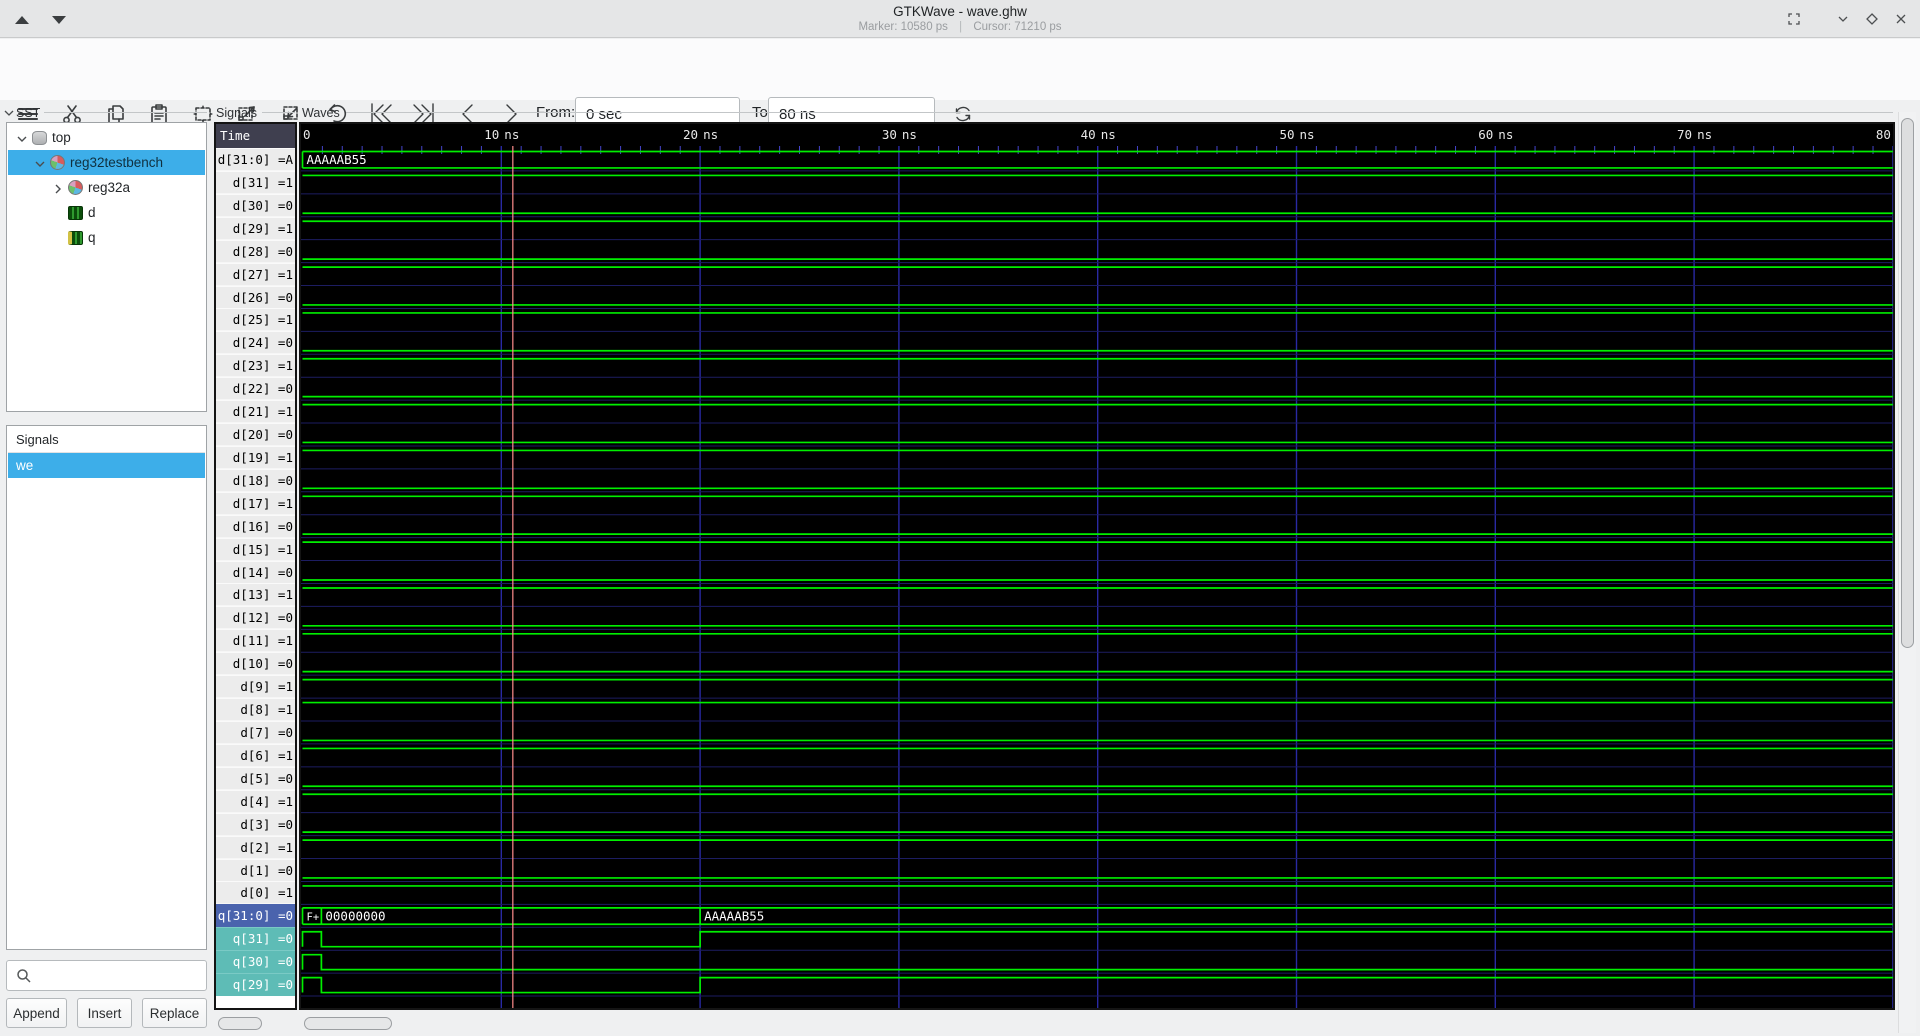 Image resolution: width=1920 pixels, height=1036 pixels. I want to click on wave-vscrollbar-thumb, so click(1907, 383).